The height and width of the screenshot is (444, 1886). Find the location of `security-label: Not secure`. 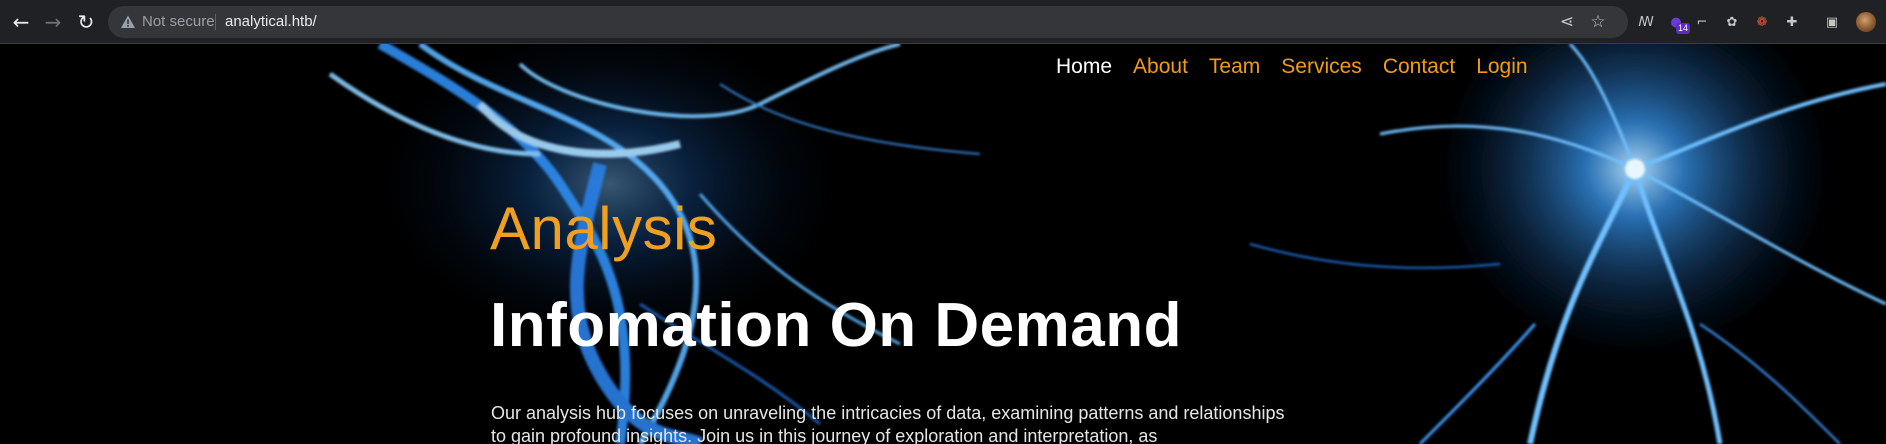

security-label: Not secure is located at coordinates (178, 21).